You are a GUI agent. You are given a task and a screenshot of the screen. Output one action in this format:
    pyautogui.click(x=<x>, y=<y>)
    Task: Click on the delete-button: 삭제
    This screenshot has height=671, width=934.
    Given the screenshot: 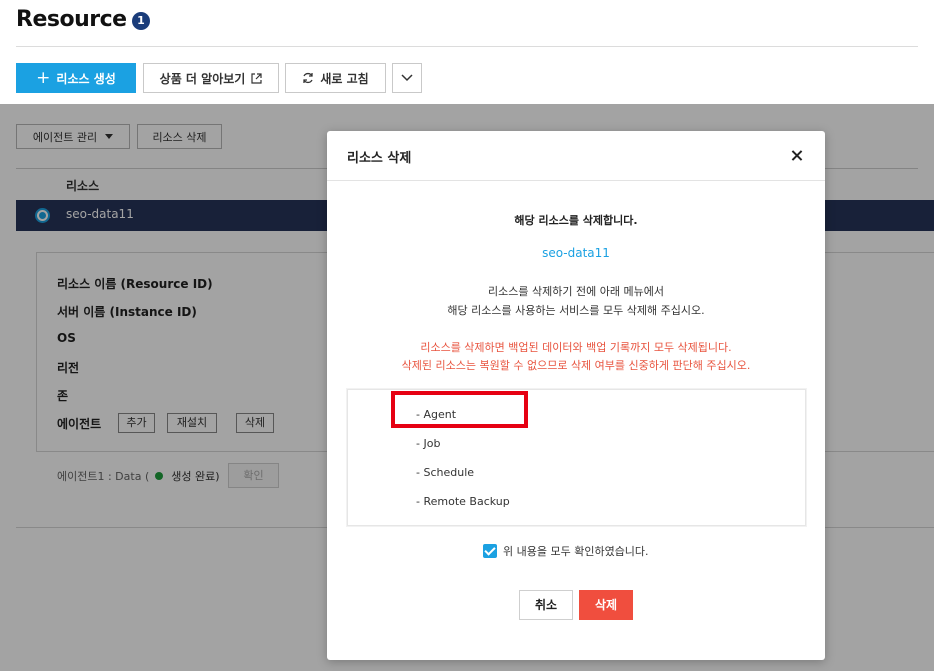 What is the action you would take?
    pyautogui.click(x=606, y=605)
    